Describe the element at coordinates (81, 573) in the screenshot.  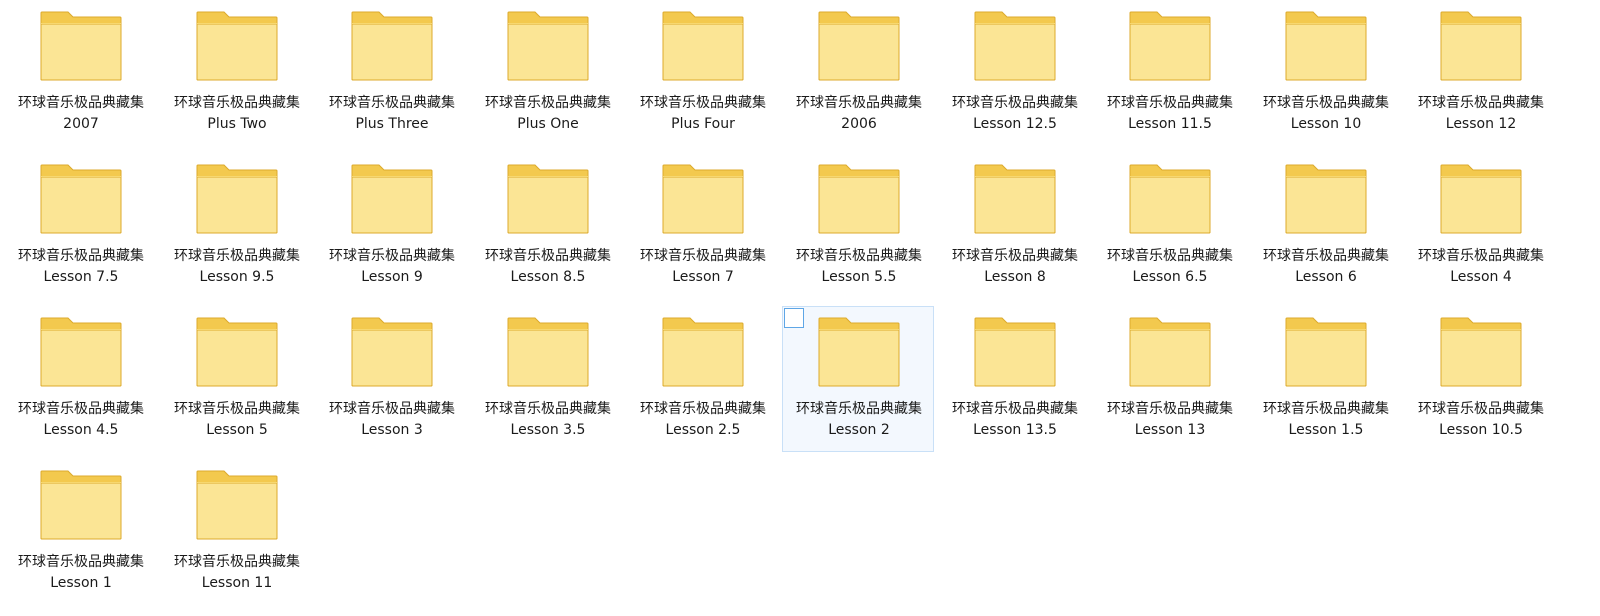
I see `folder-label: 环球音乐极品典藏集 Lesson 1` at that location.